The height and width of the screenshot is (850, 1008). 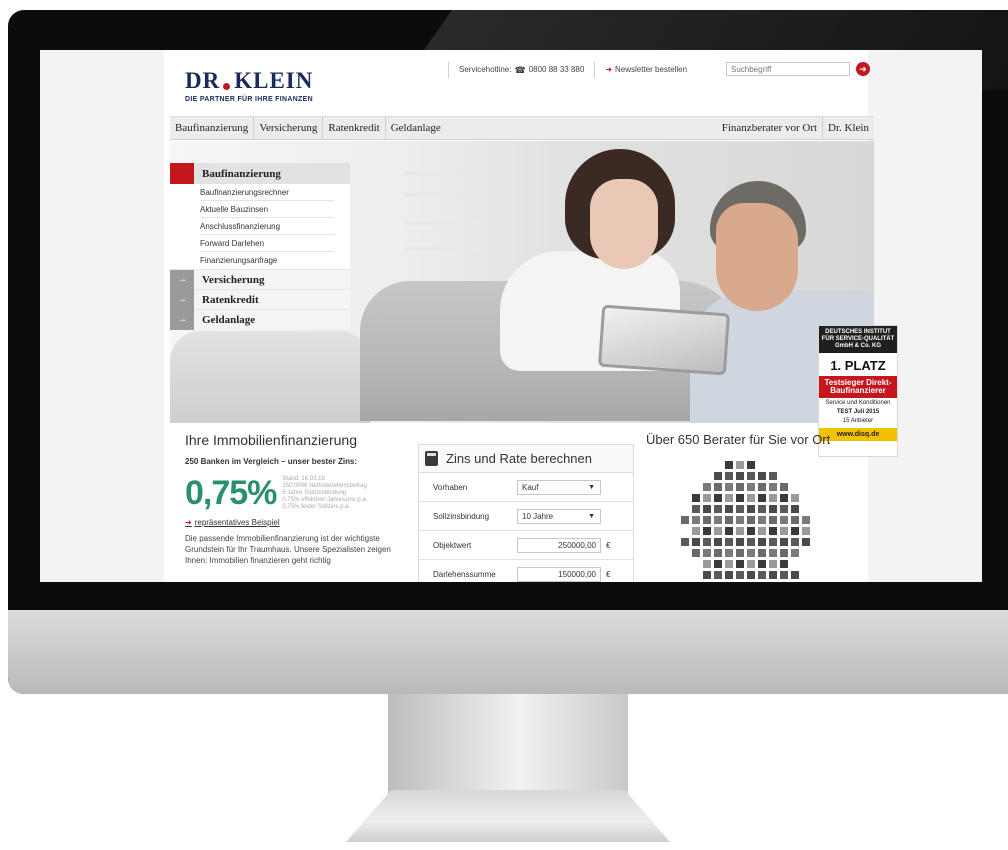 I want to click on badge-service: Service und Konditionen, so click(x=858, y=403).